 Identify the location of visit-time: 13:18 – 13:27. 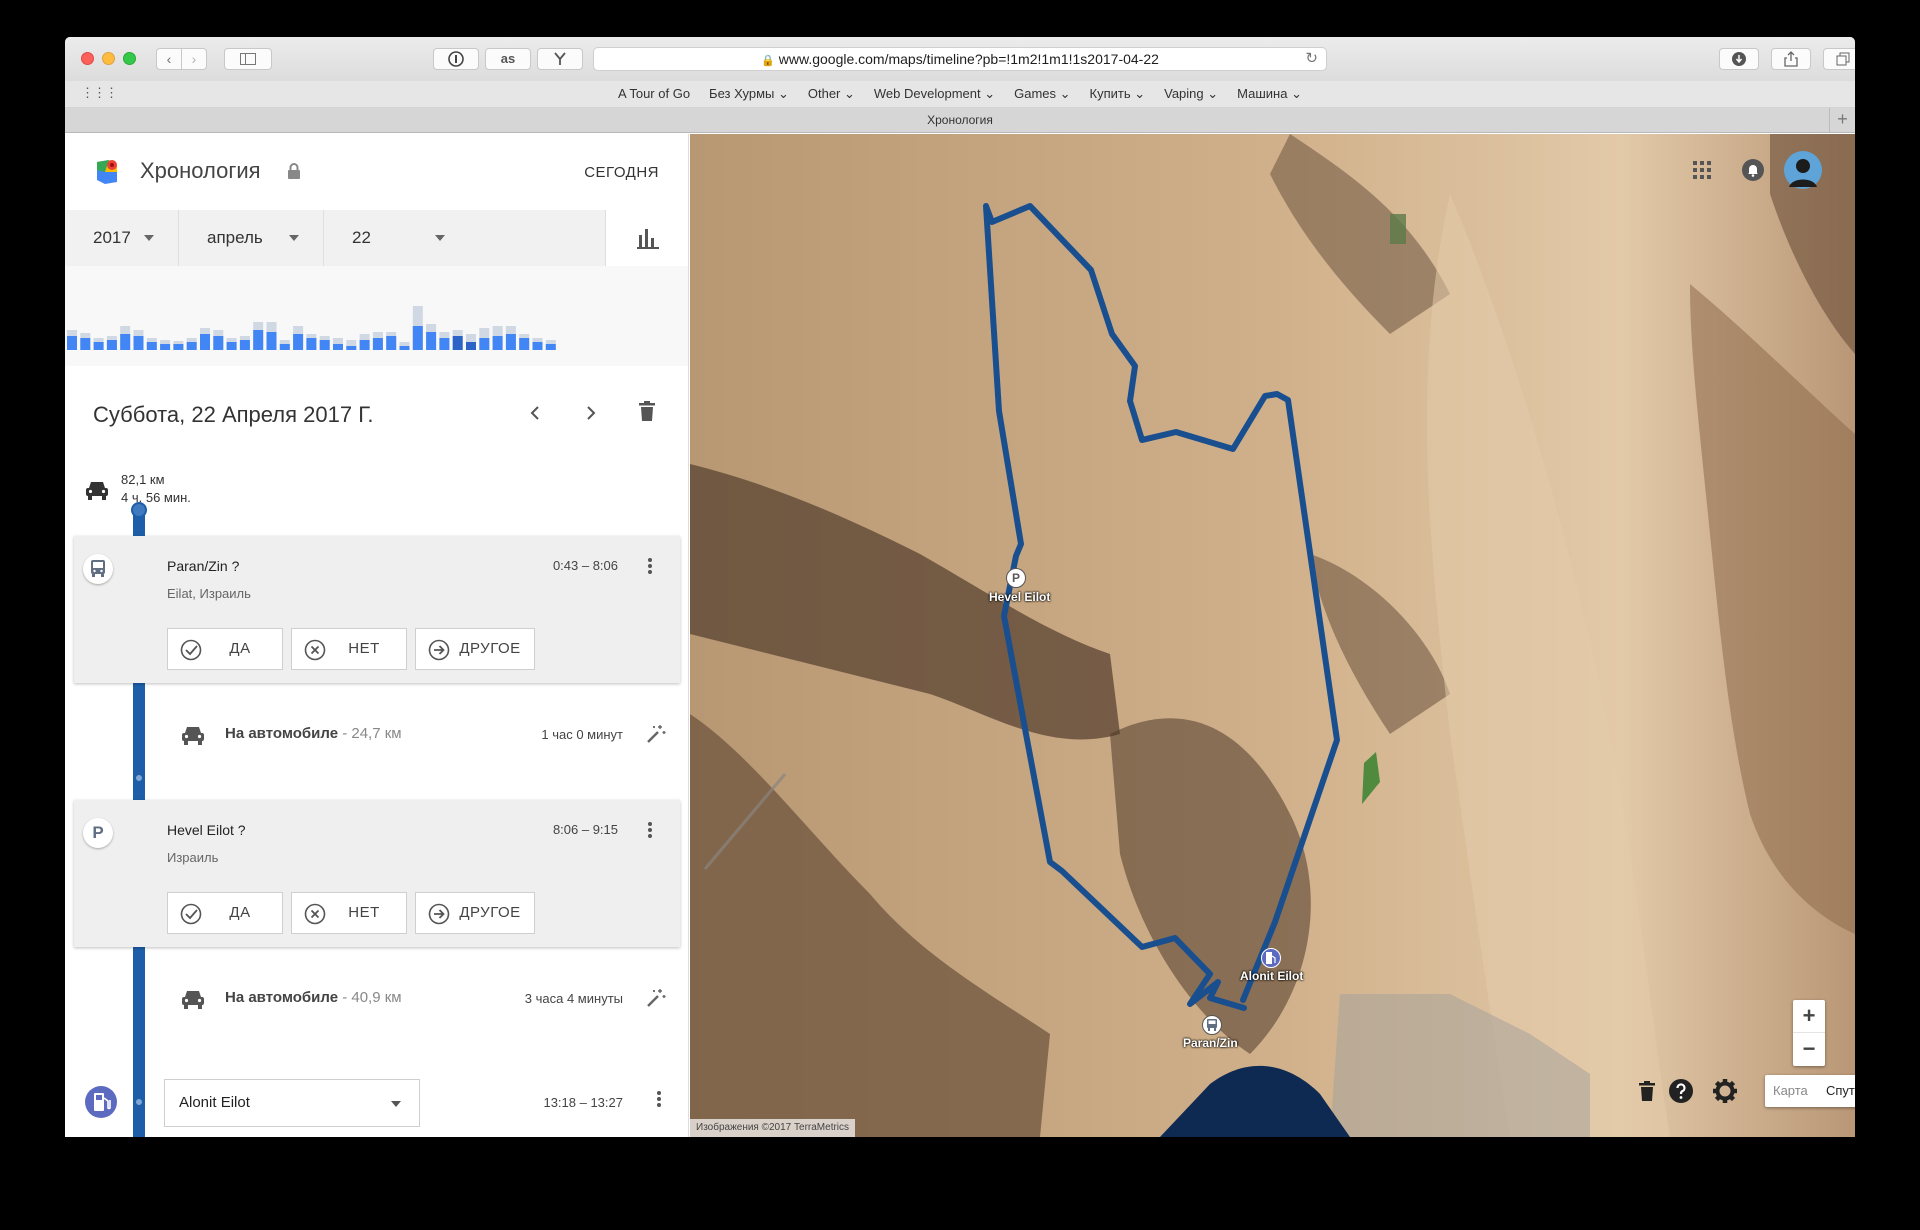
(583, 1102).